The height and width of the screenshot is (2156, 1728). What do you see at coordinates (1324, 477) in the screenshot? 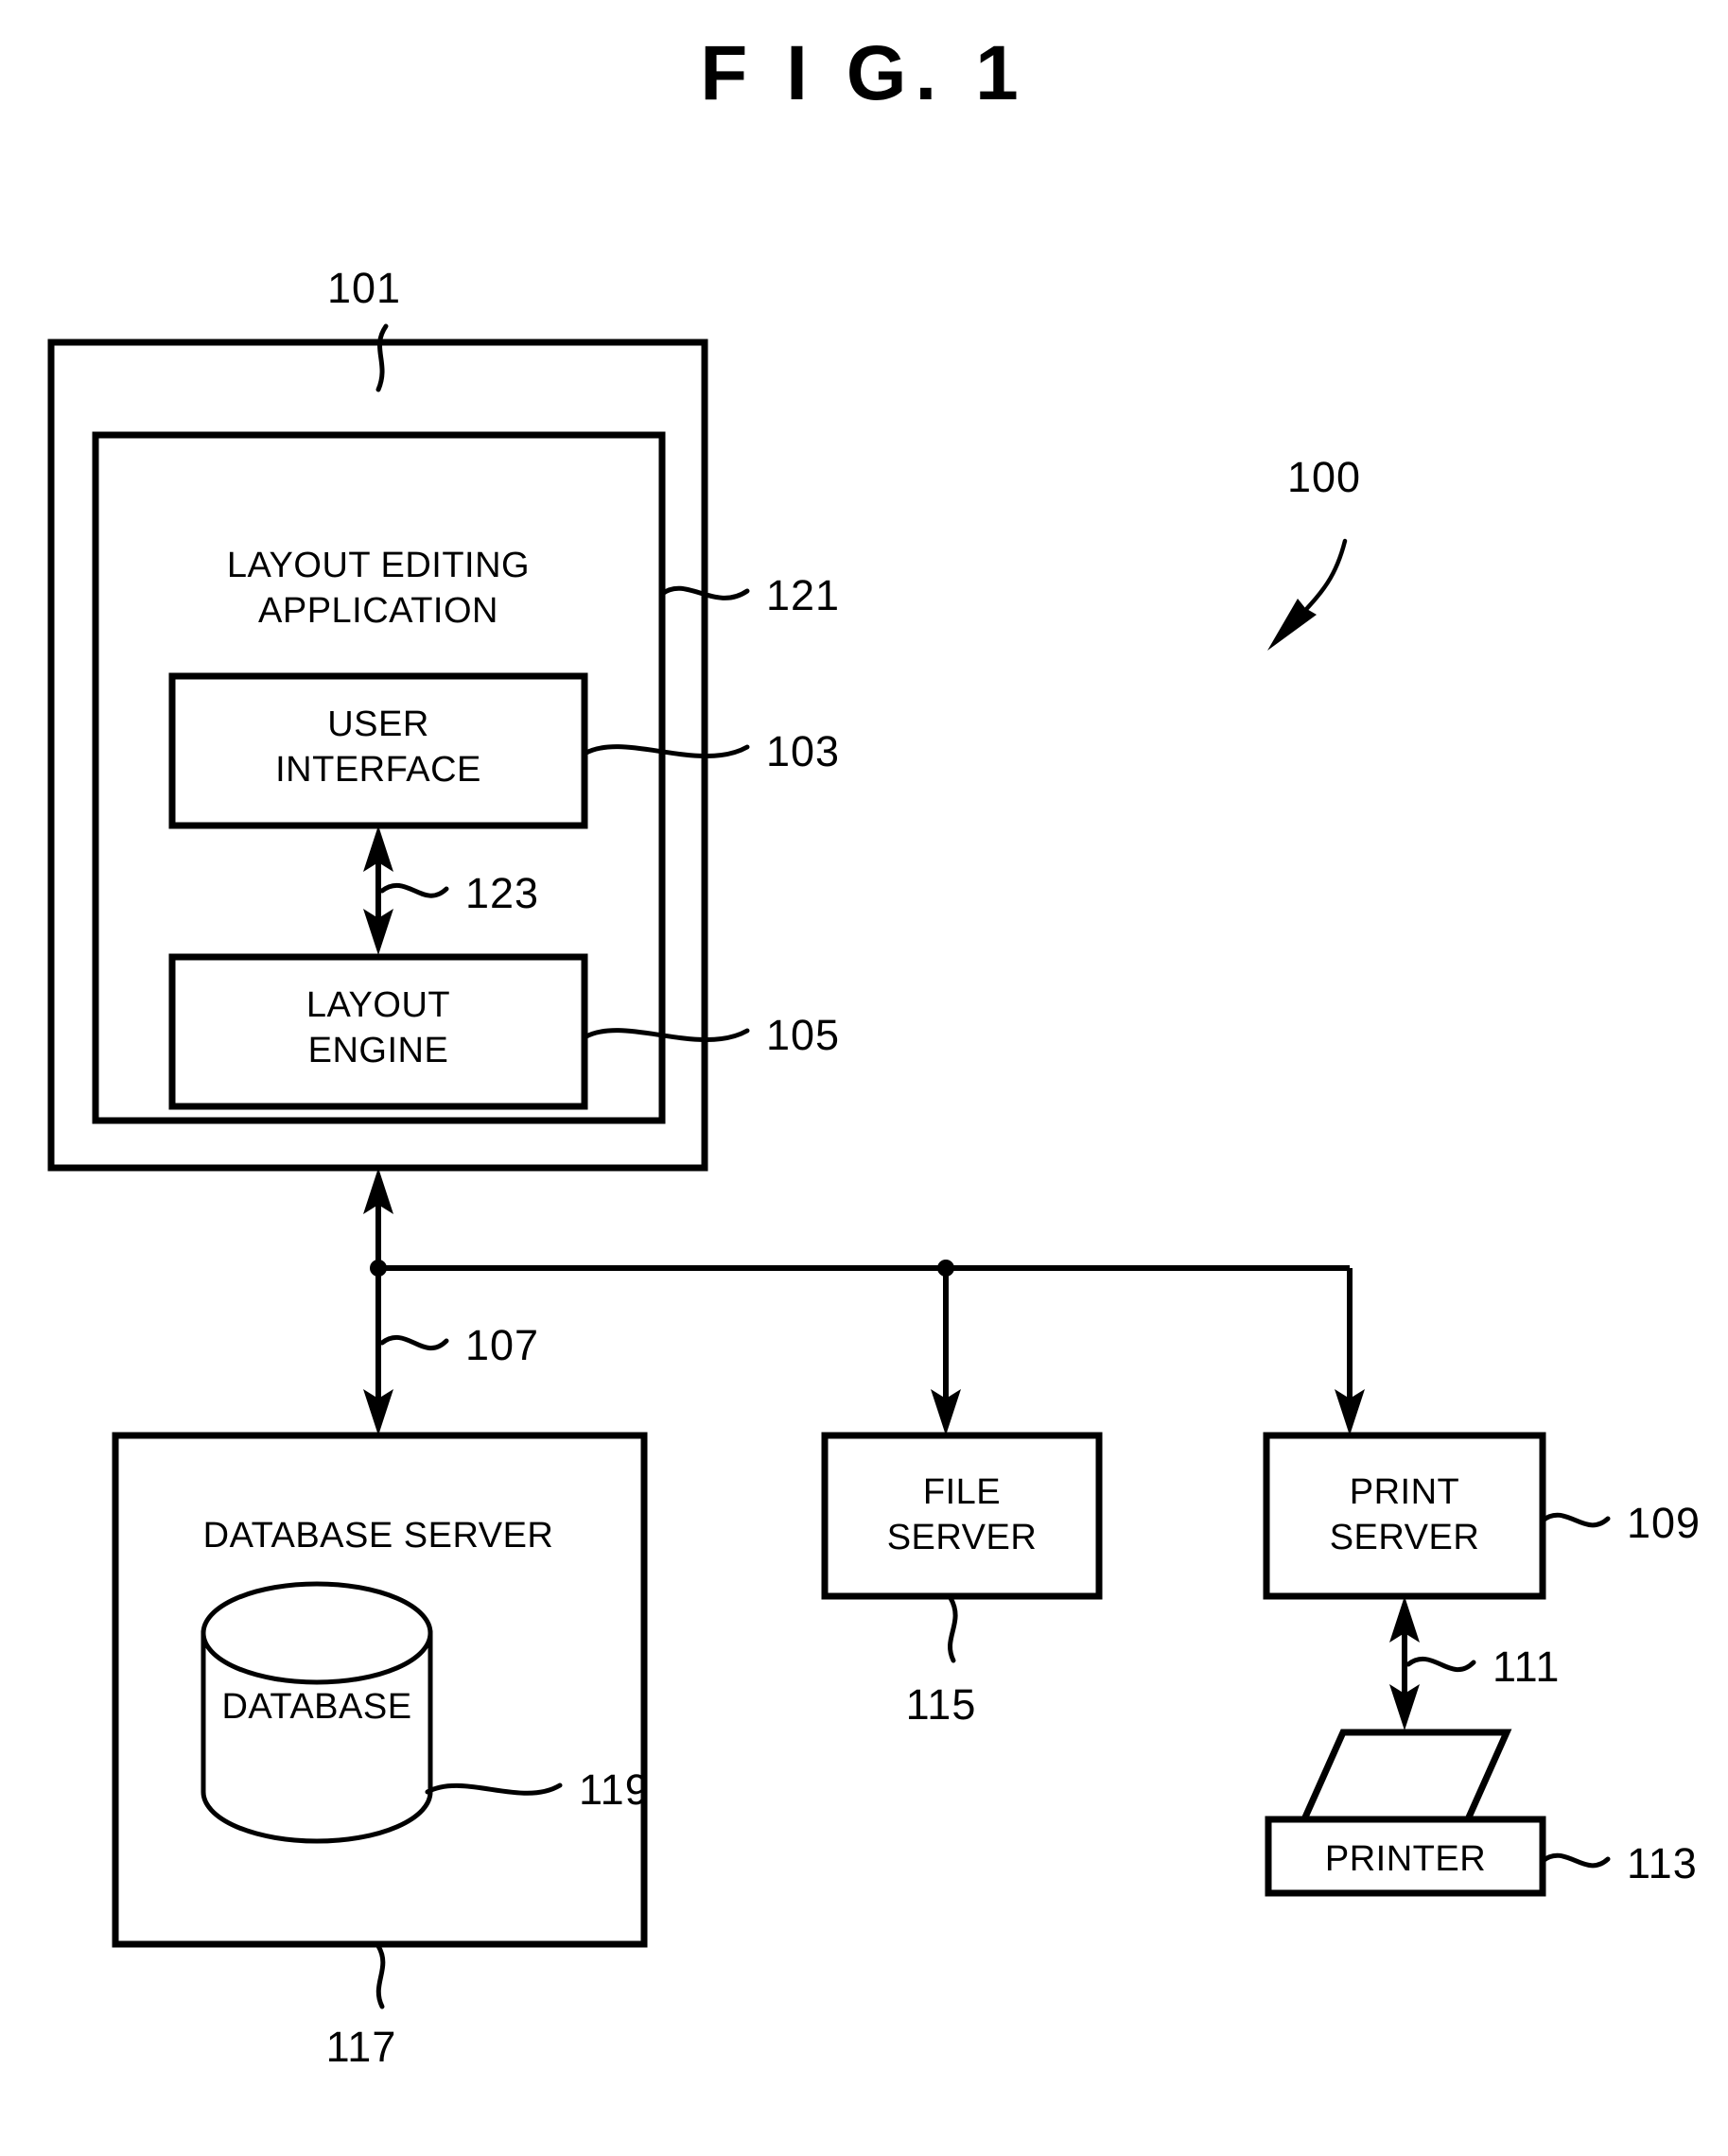
I see `ref-100: 100` at bounding box center [1324, 477].